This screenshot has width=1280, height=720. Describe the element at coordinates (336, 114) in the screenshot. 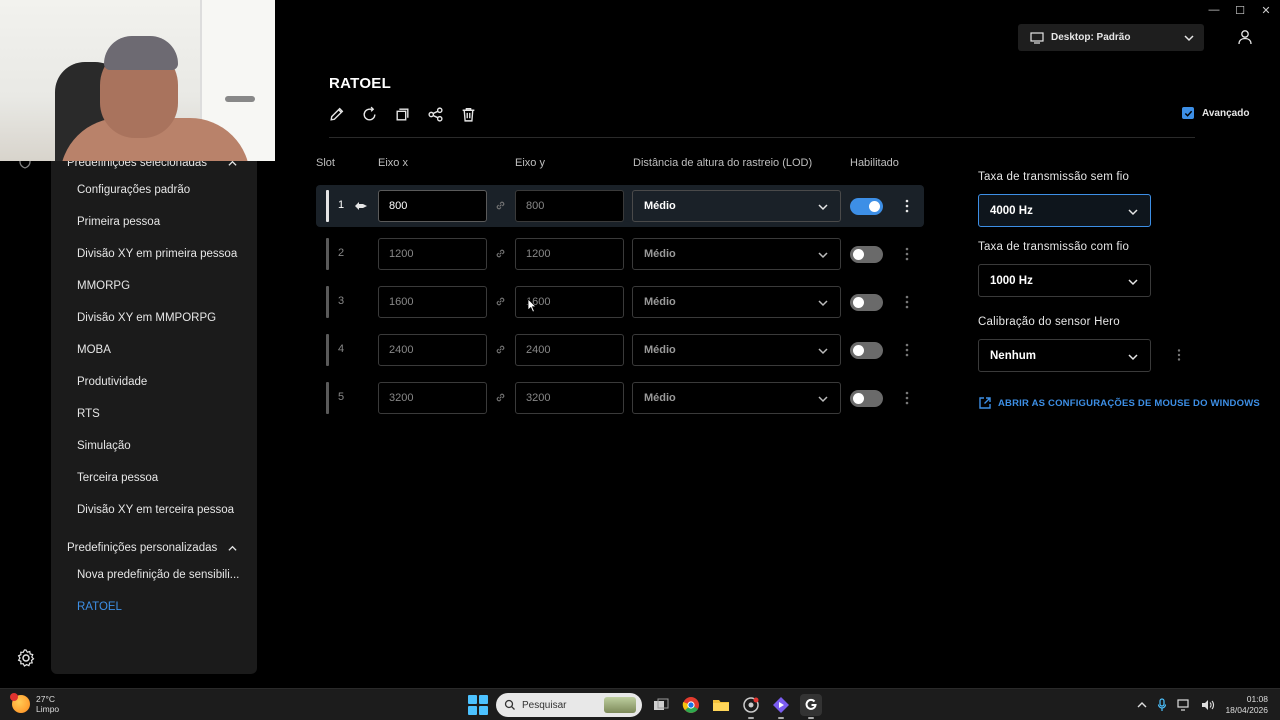

I see `edit-pencil-icon` at that location.